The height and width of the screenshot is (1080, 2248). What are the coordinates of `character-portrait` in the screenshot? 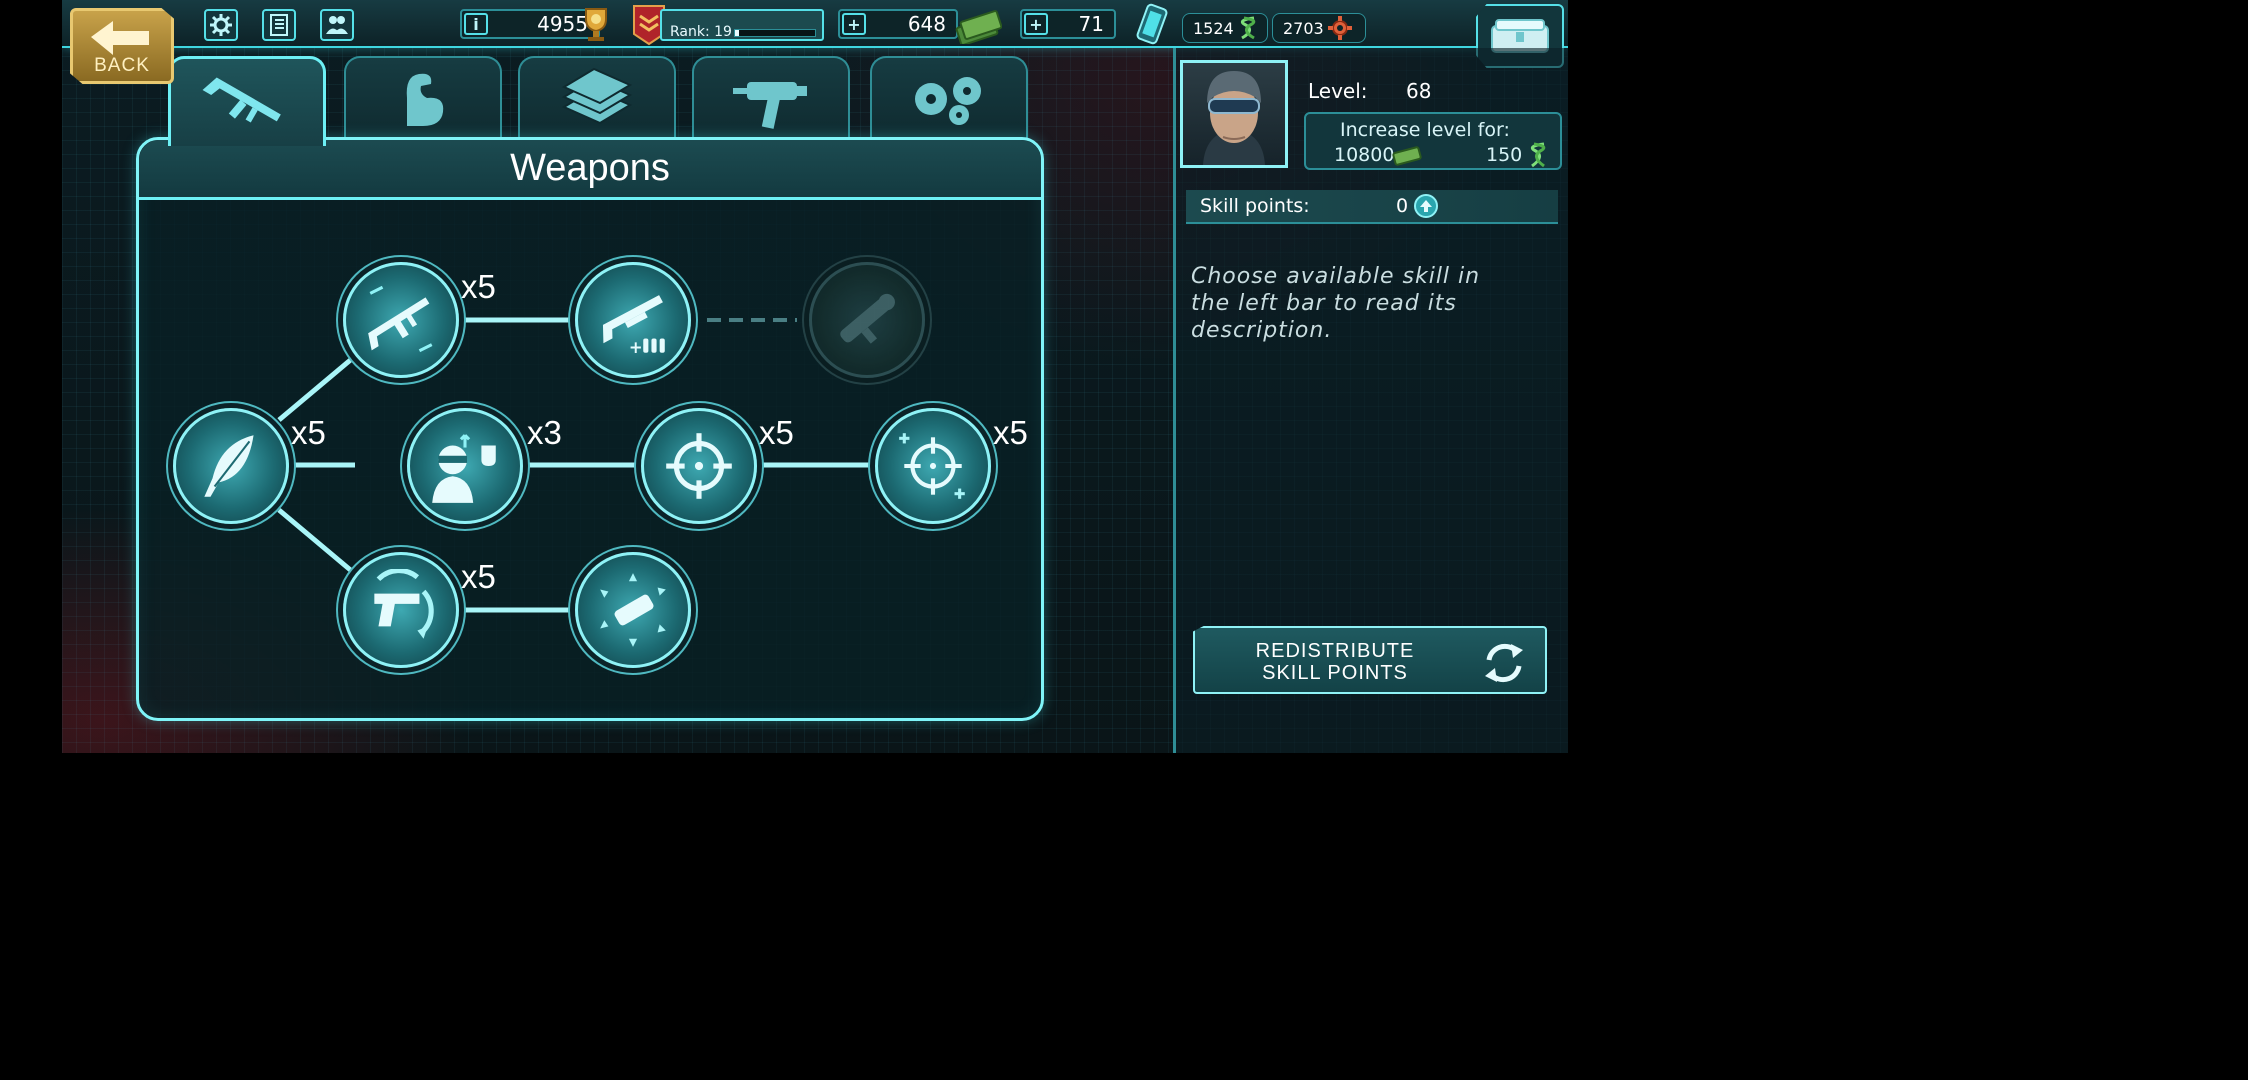 It's located at (1234, 114).